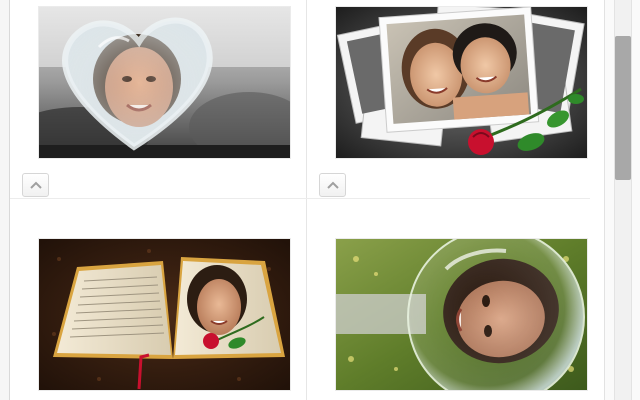 The image size is (640, 400). Describe the element at coordinates (164, 82) in the screenshot. I see `thumbnail-heart-frame` at that location.